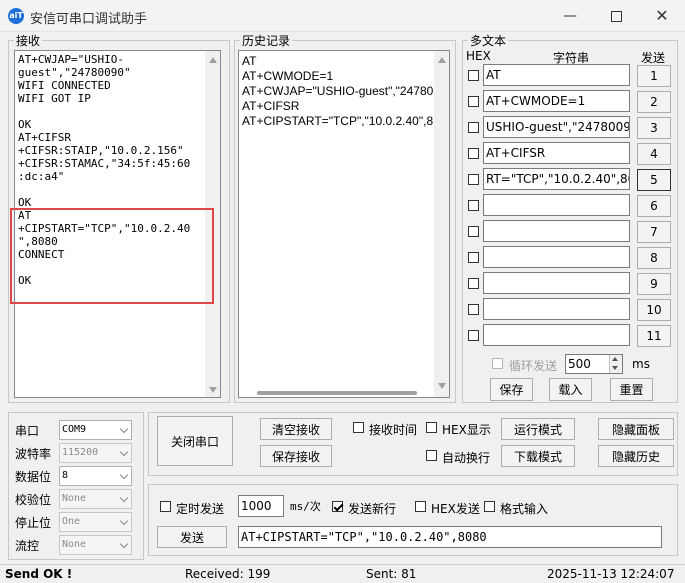 The image size is (685, 583). Describe the element at coordinates (538, 456) in the screenshot. I see `download-mode-button: 下载模式` at that location.